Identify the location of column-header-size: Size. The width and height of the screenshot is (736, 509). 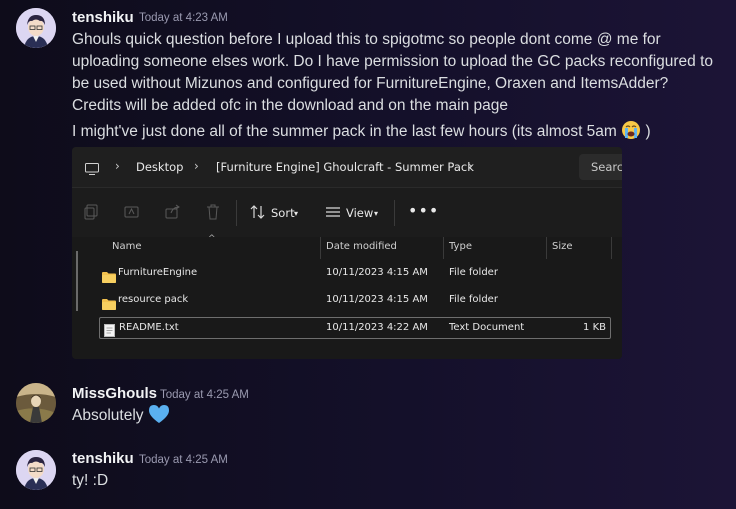
(562, 248).